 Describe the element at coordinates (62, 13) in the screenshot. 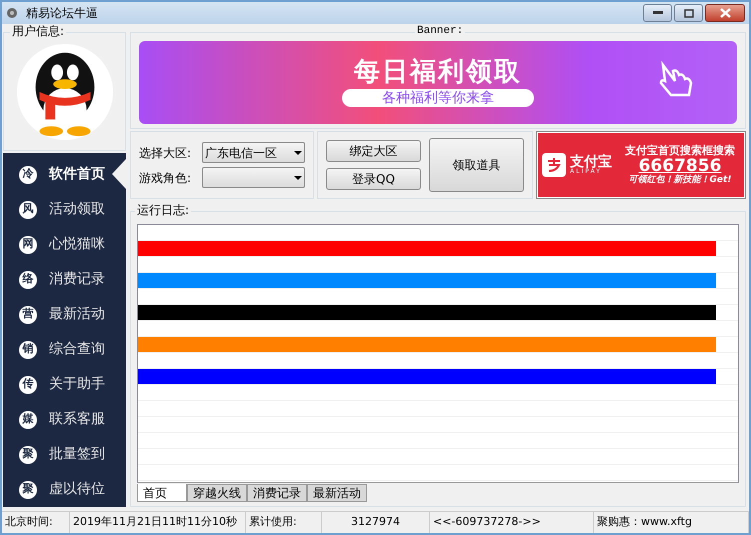

I see `window-title: 精易论坛牛逼` at that location.